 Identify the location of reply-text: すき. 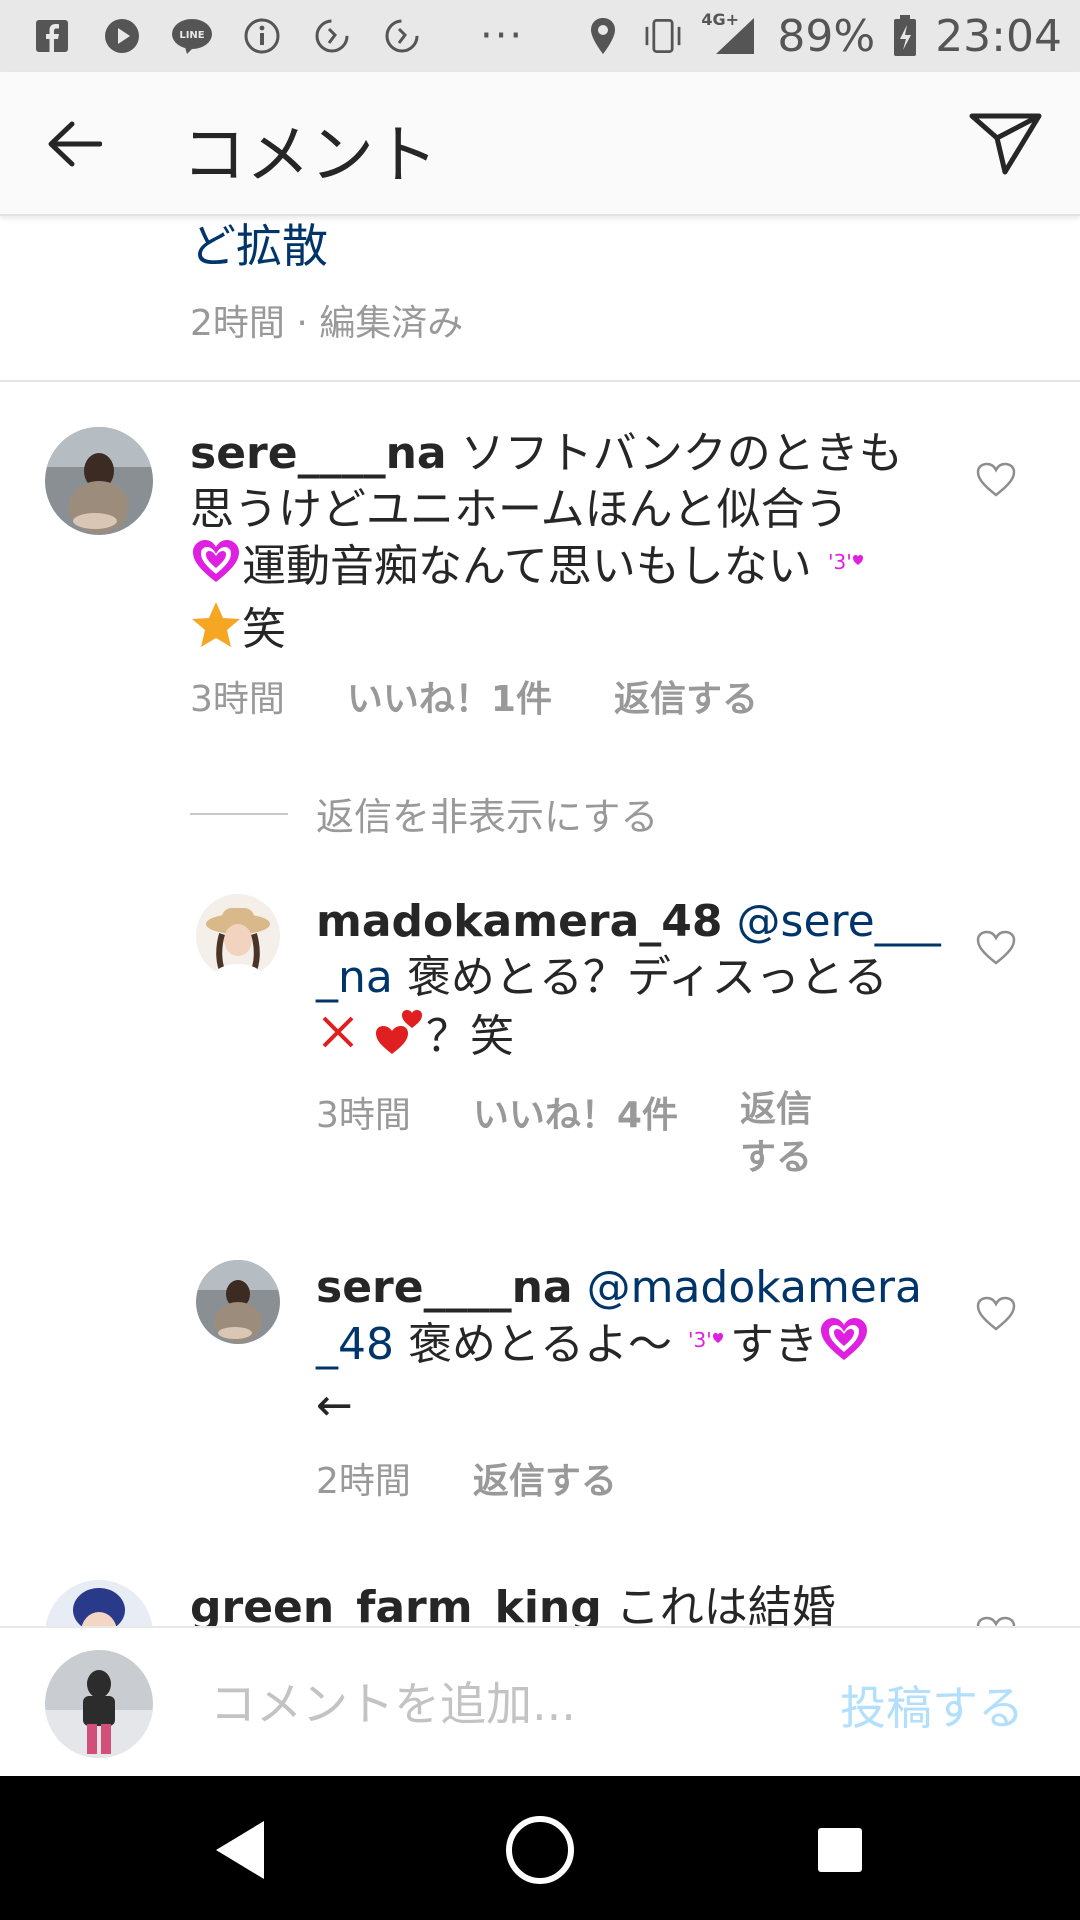
(774, 1344).